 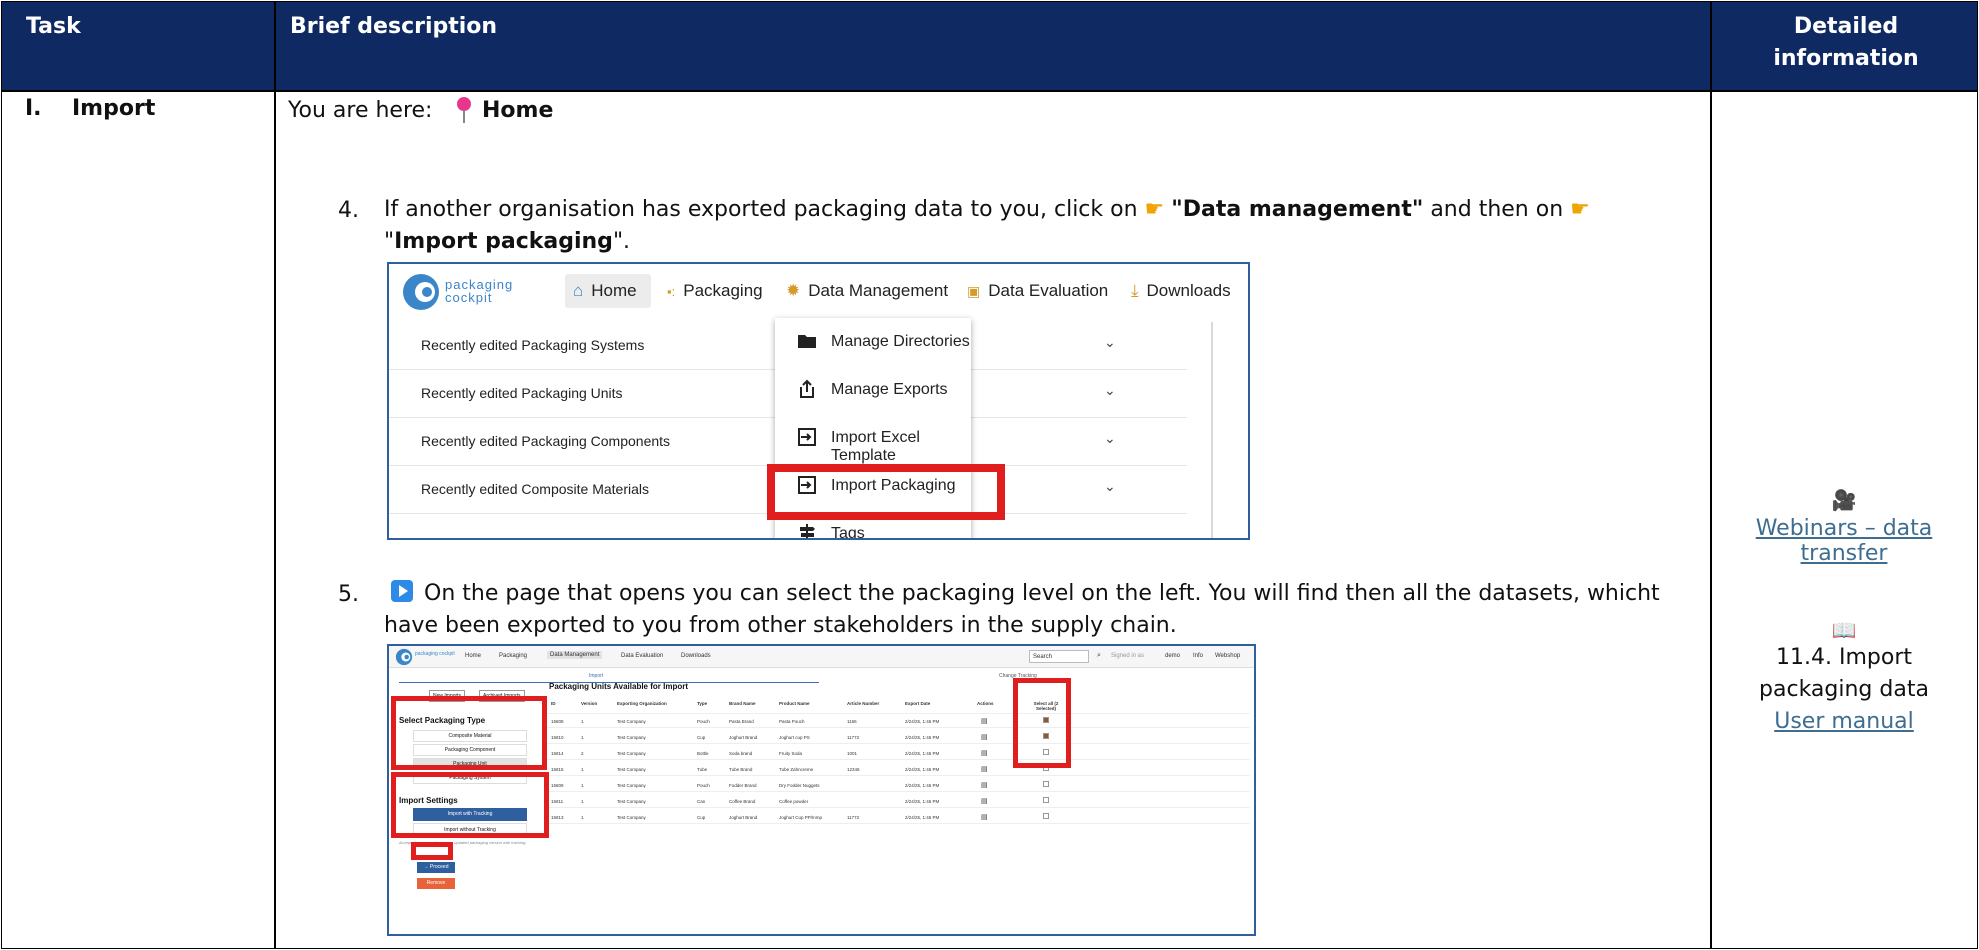 What do you see at coordinates (436, 883) in the screenshot?
I see `remove-button: Remove` at bounding box center [436, 883].